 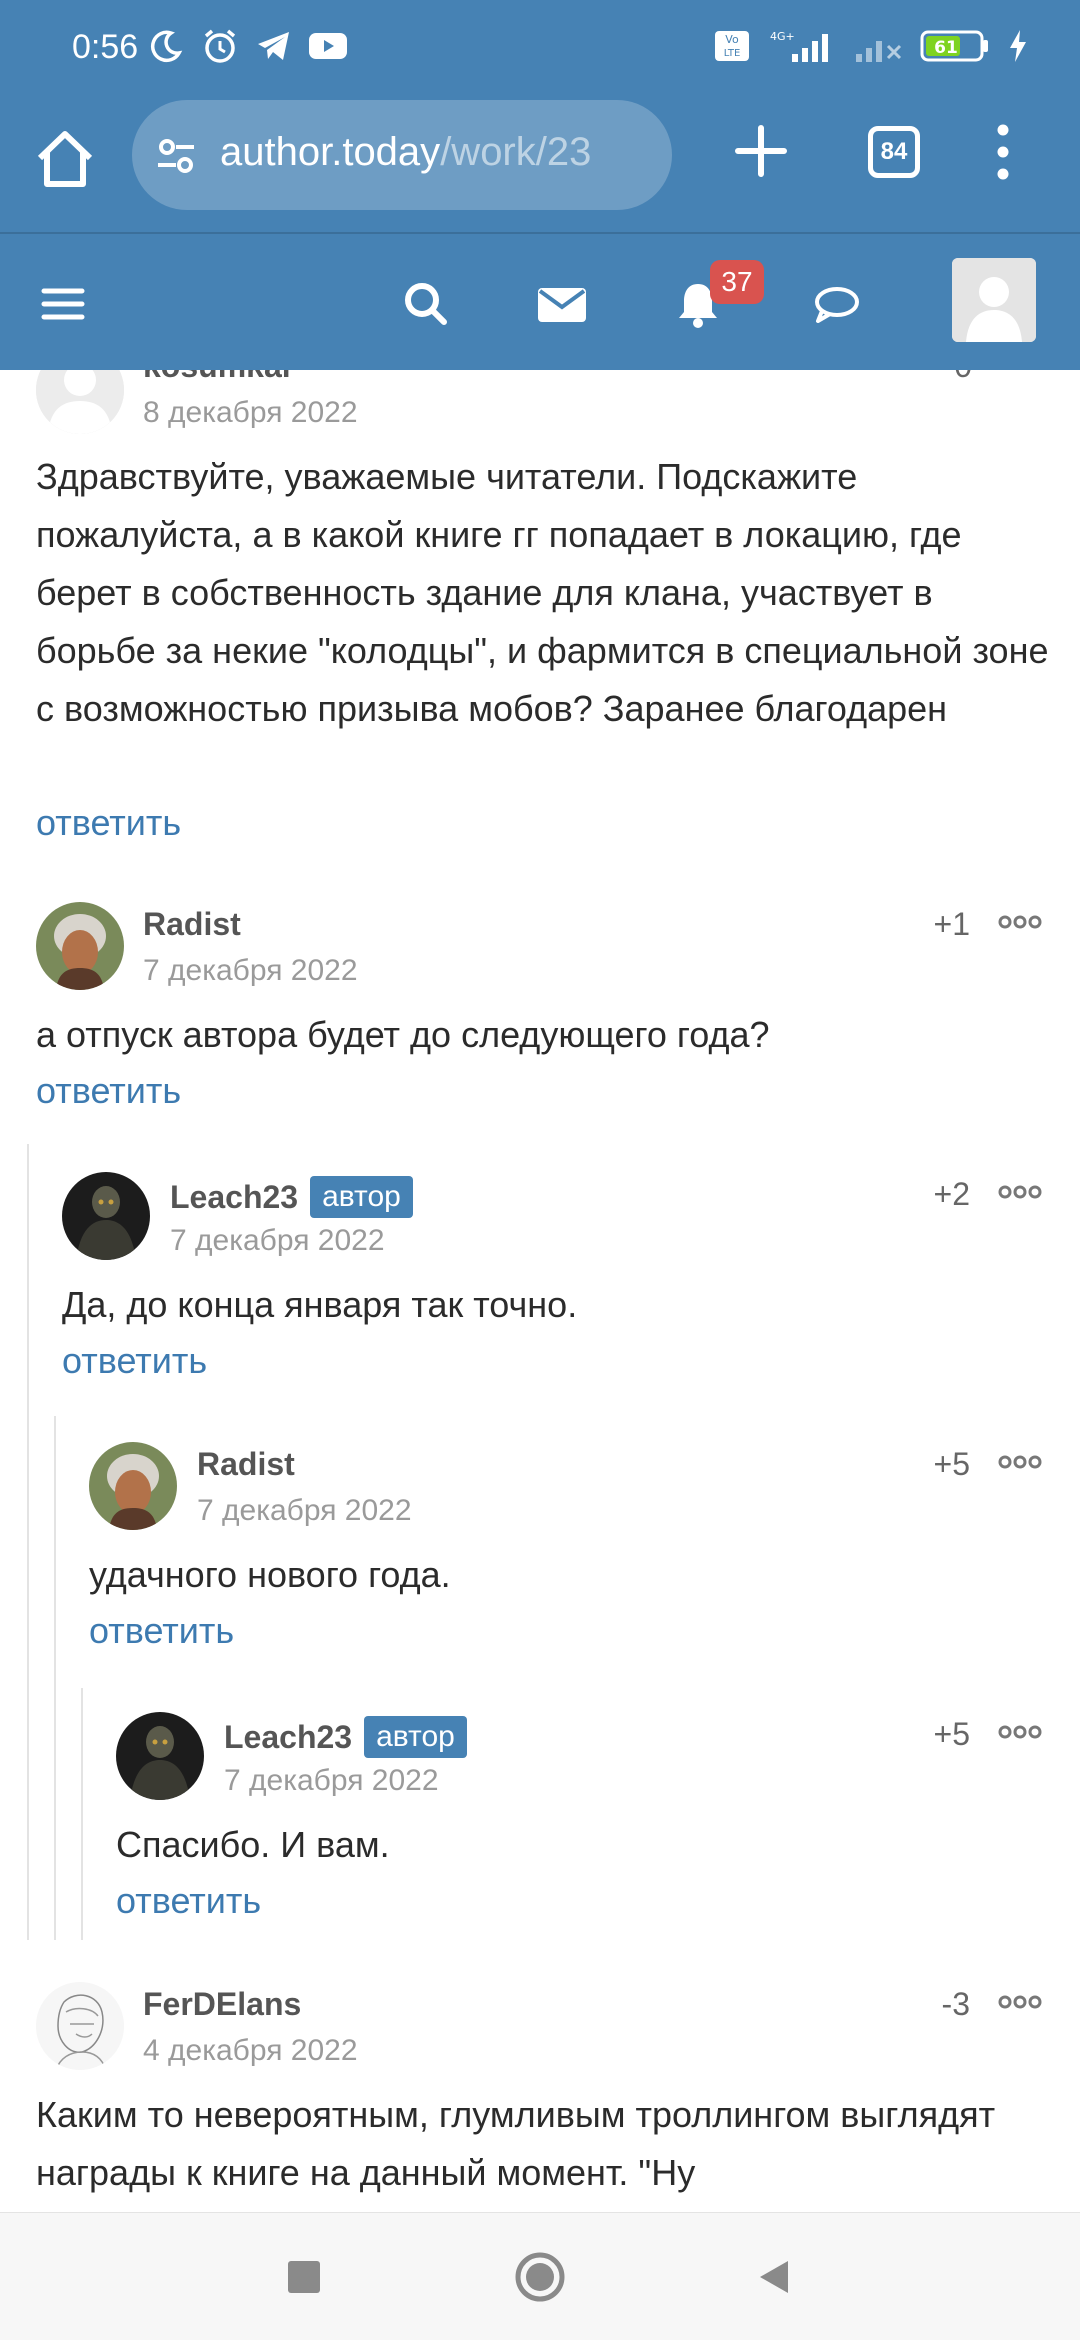 What do you see at coordinates (253, 1844) in the screenshot?
I see `comment-text: Спасибо. И вам.` at bounding box center [253, 1844].